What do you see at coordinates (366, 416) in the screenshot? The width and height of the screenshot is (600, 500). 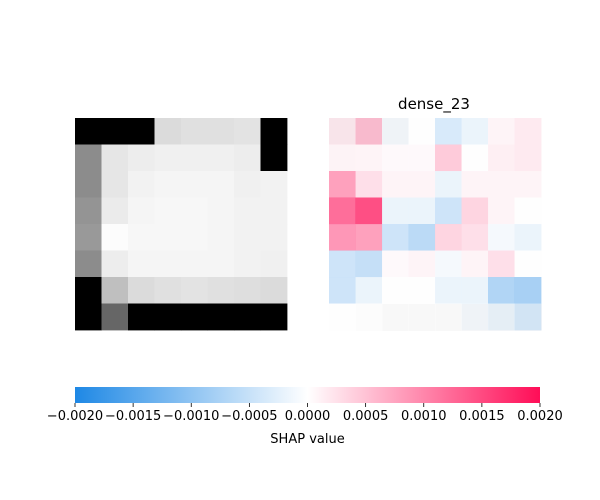 I see `colorbar-tick-label: 0.0005` at bounding box center [366, 416].